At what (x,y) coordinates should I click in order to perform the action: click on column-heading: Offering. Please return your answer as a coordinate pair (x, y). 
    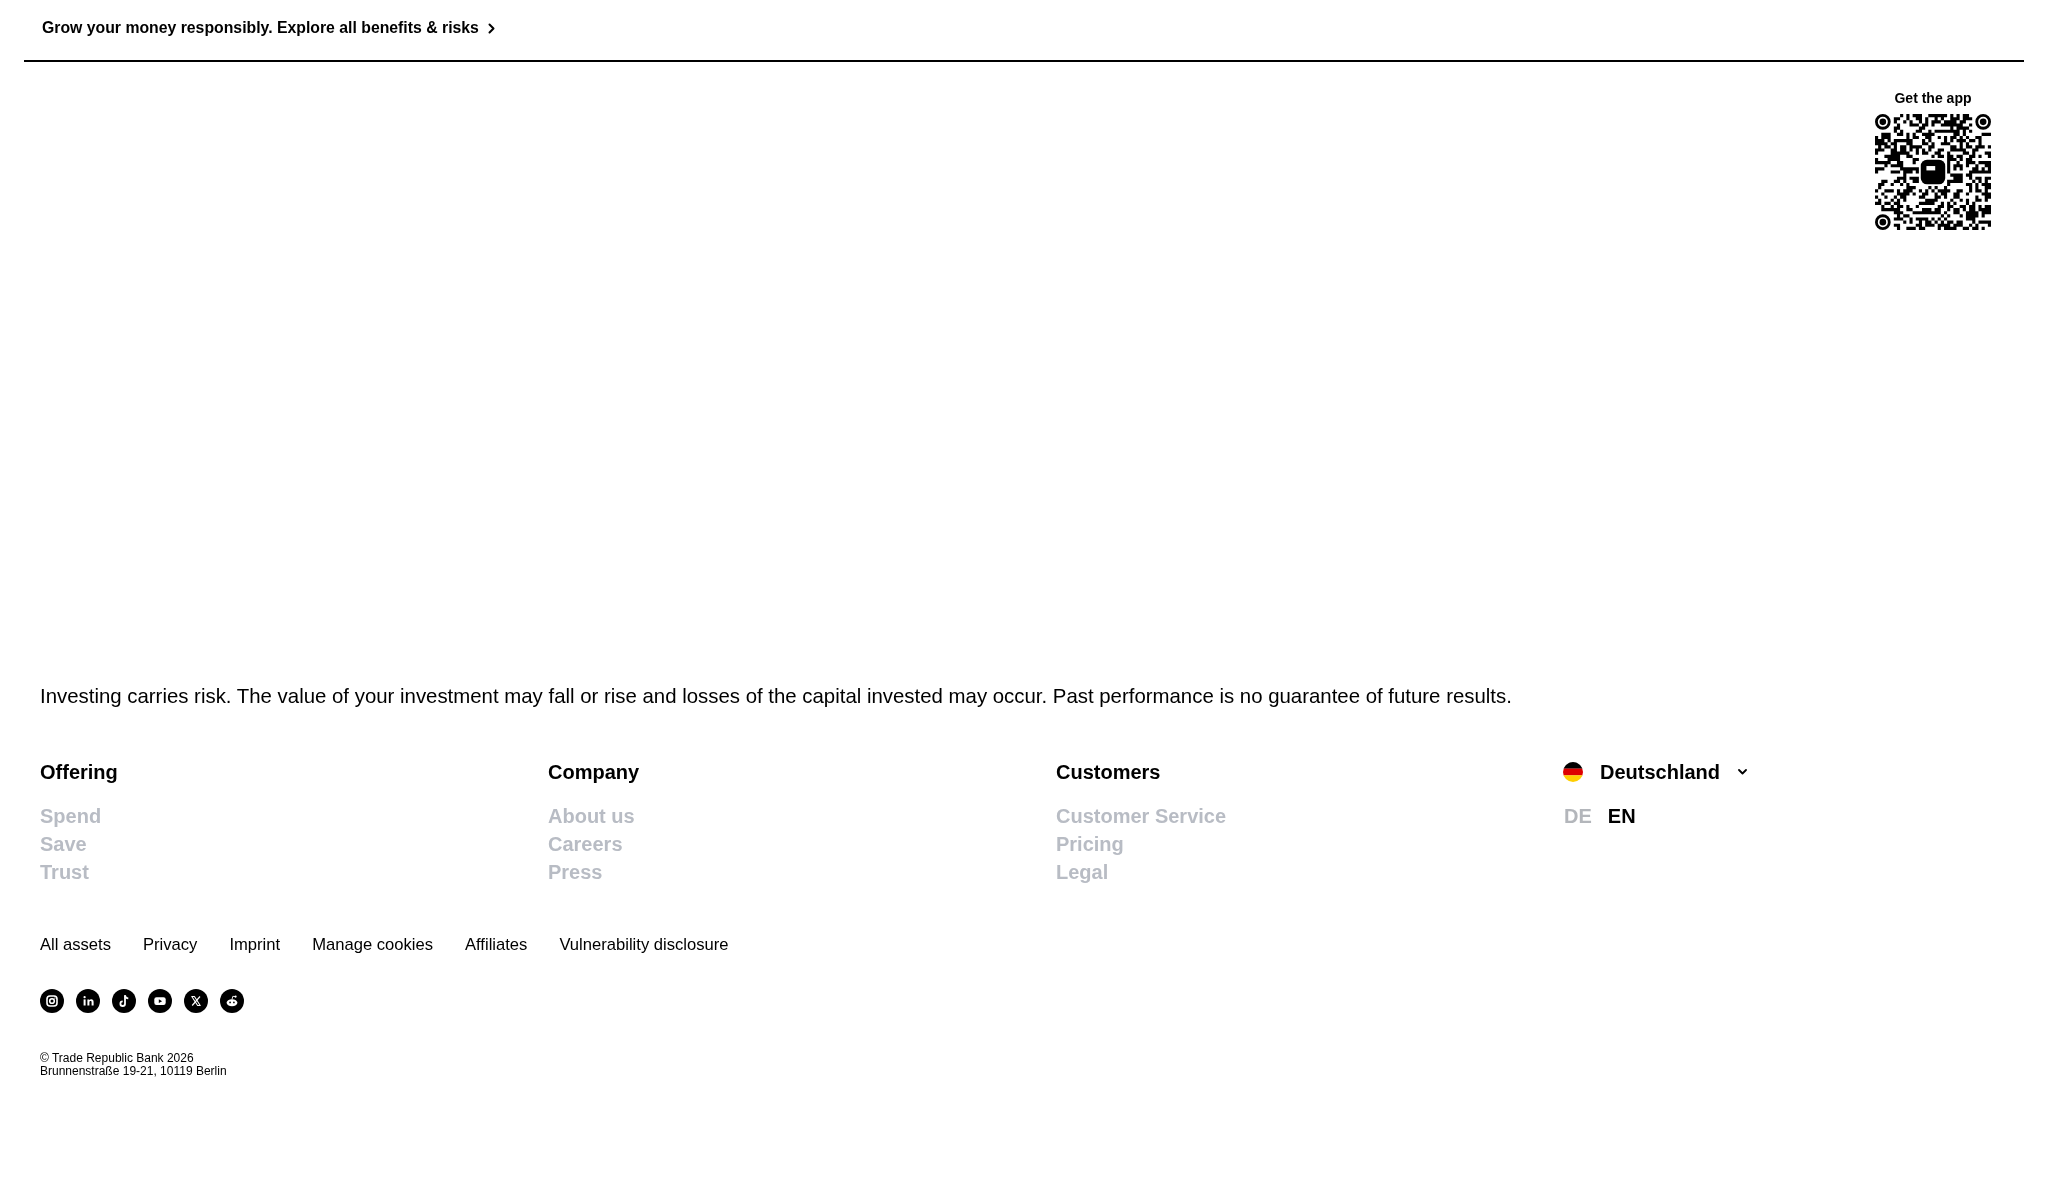
    Looking at the image, I should click on (79, 772).